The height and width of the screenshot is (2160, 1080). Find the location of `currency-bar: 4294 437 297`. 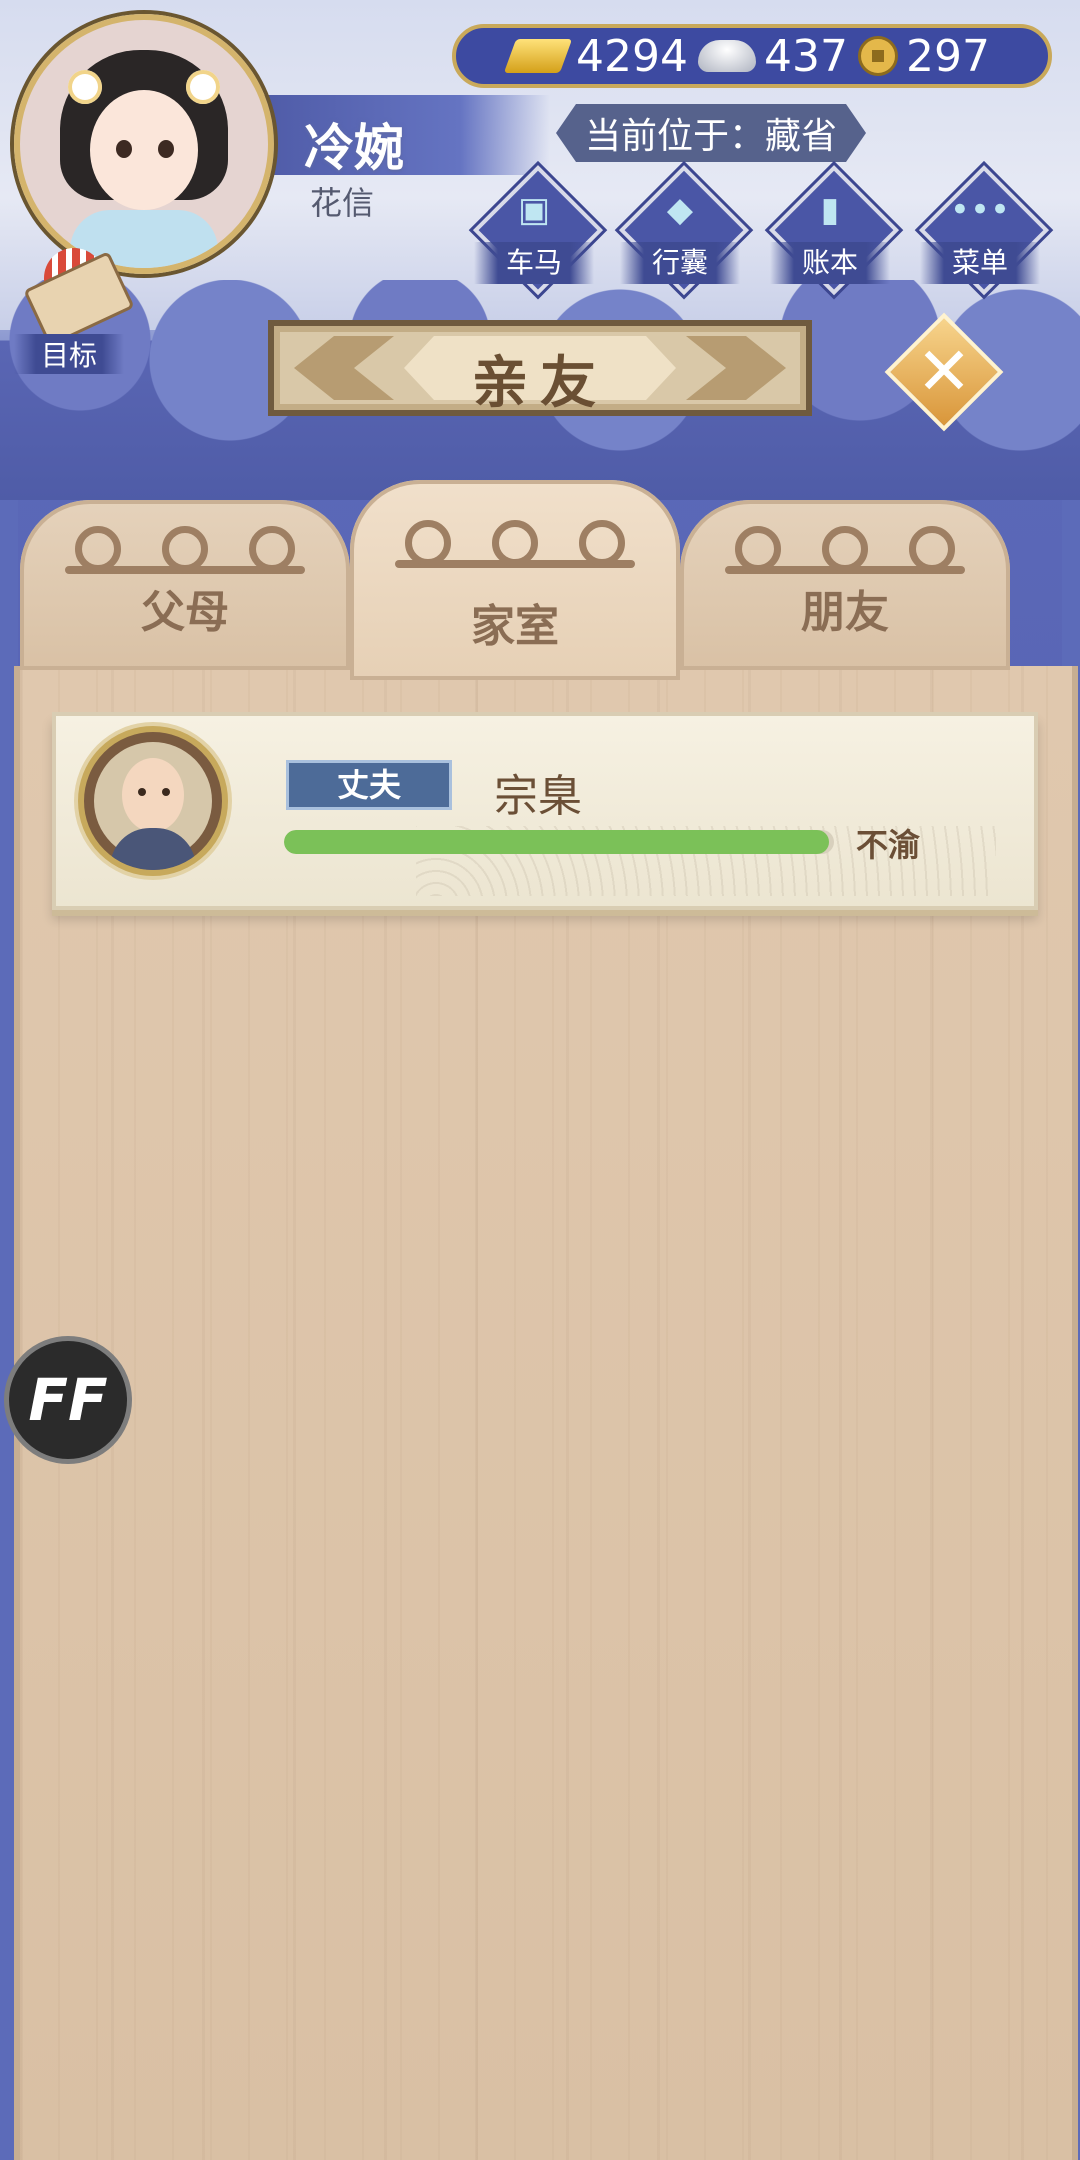

currency-bar: 4294 437 297 is located at coordinates (752, 56).